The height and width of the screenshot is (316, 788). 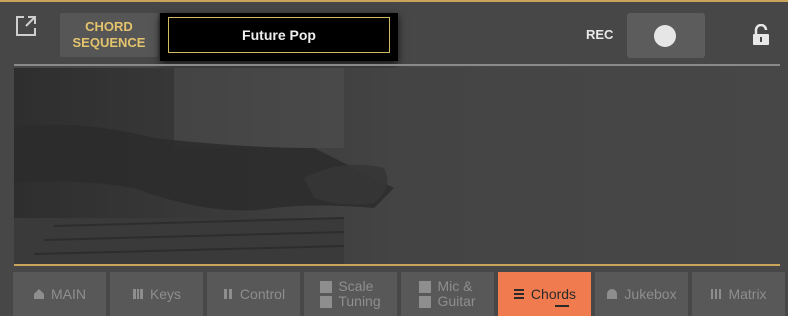 What do you see at coordinates (326, 301) in the screenshot?
I see `tuning-icon` at bounding box center [326, 301].